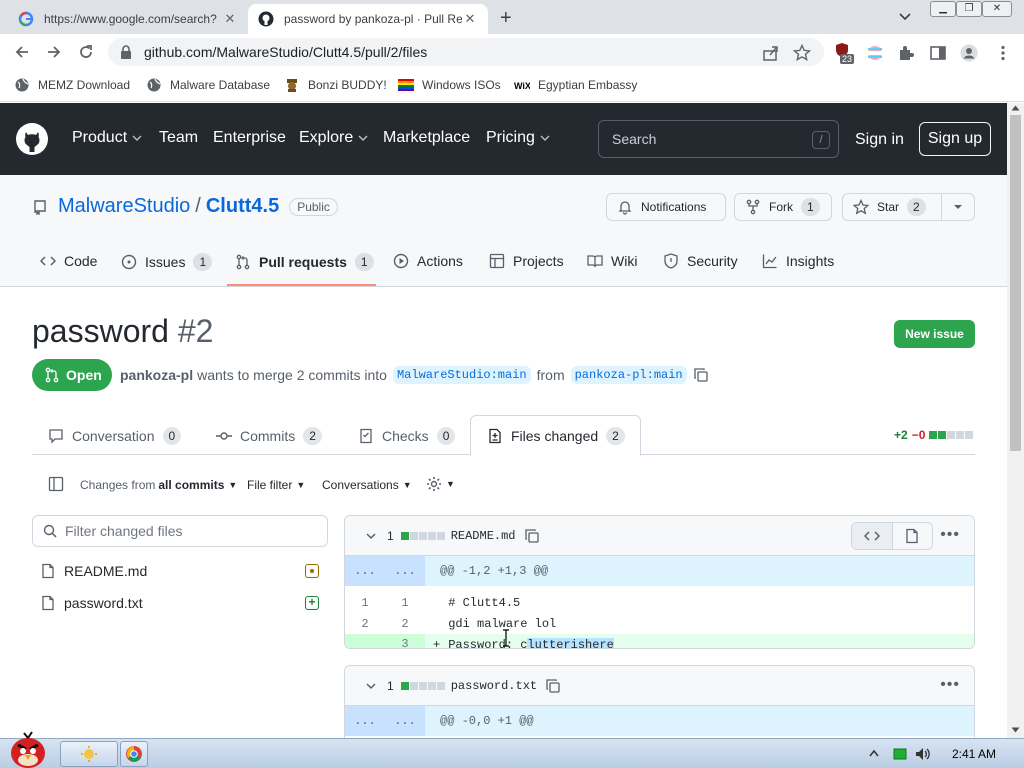  Describe the element at coordinates (461, 375) in the screenshot. I see `base-branch: MalwareStudio:main` at that location.